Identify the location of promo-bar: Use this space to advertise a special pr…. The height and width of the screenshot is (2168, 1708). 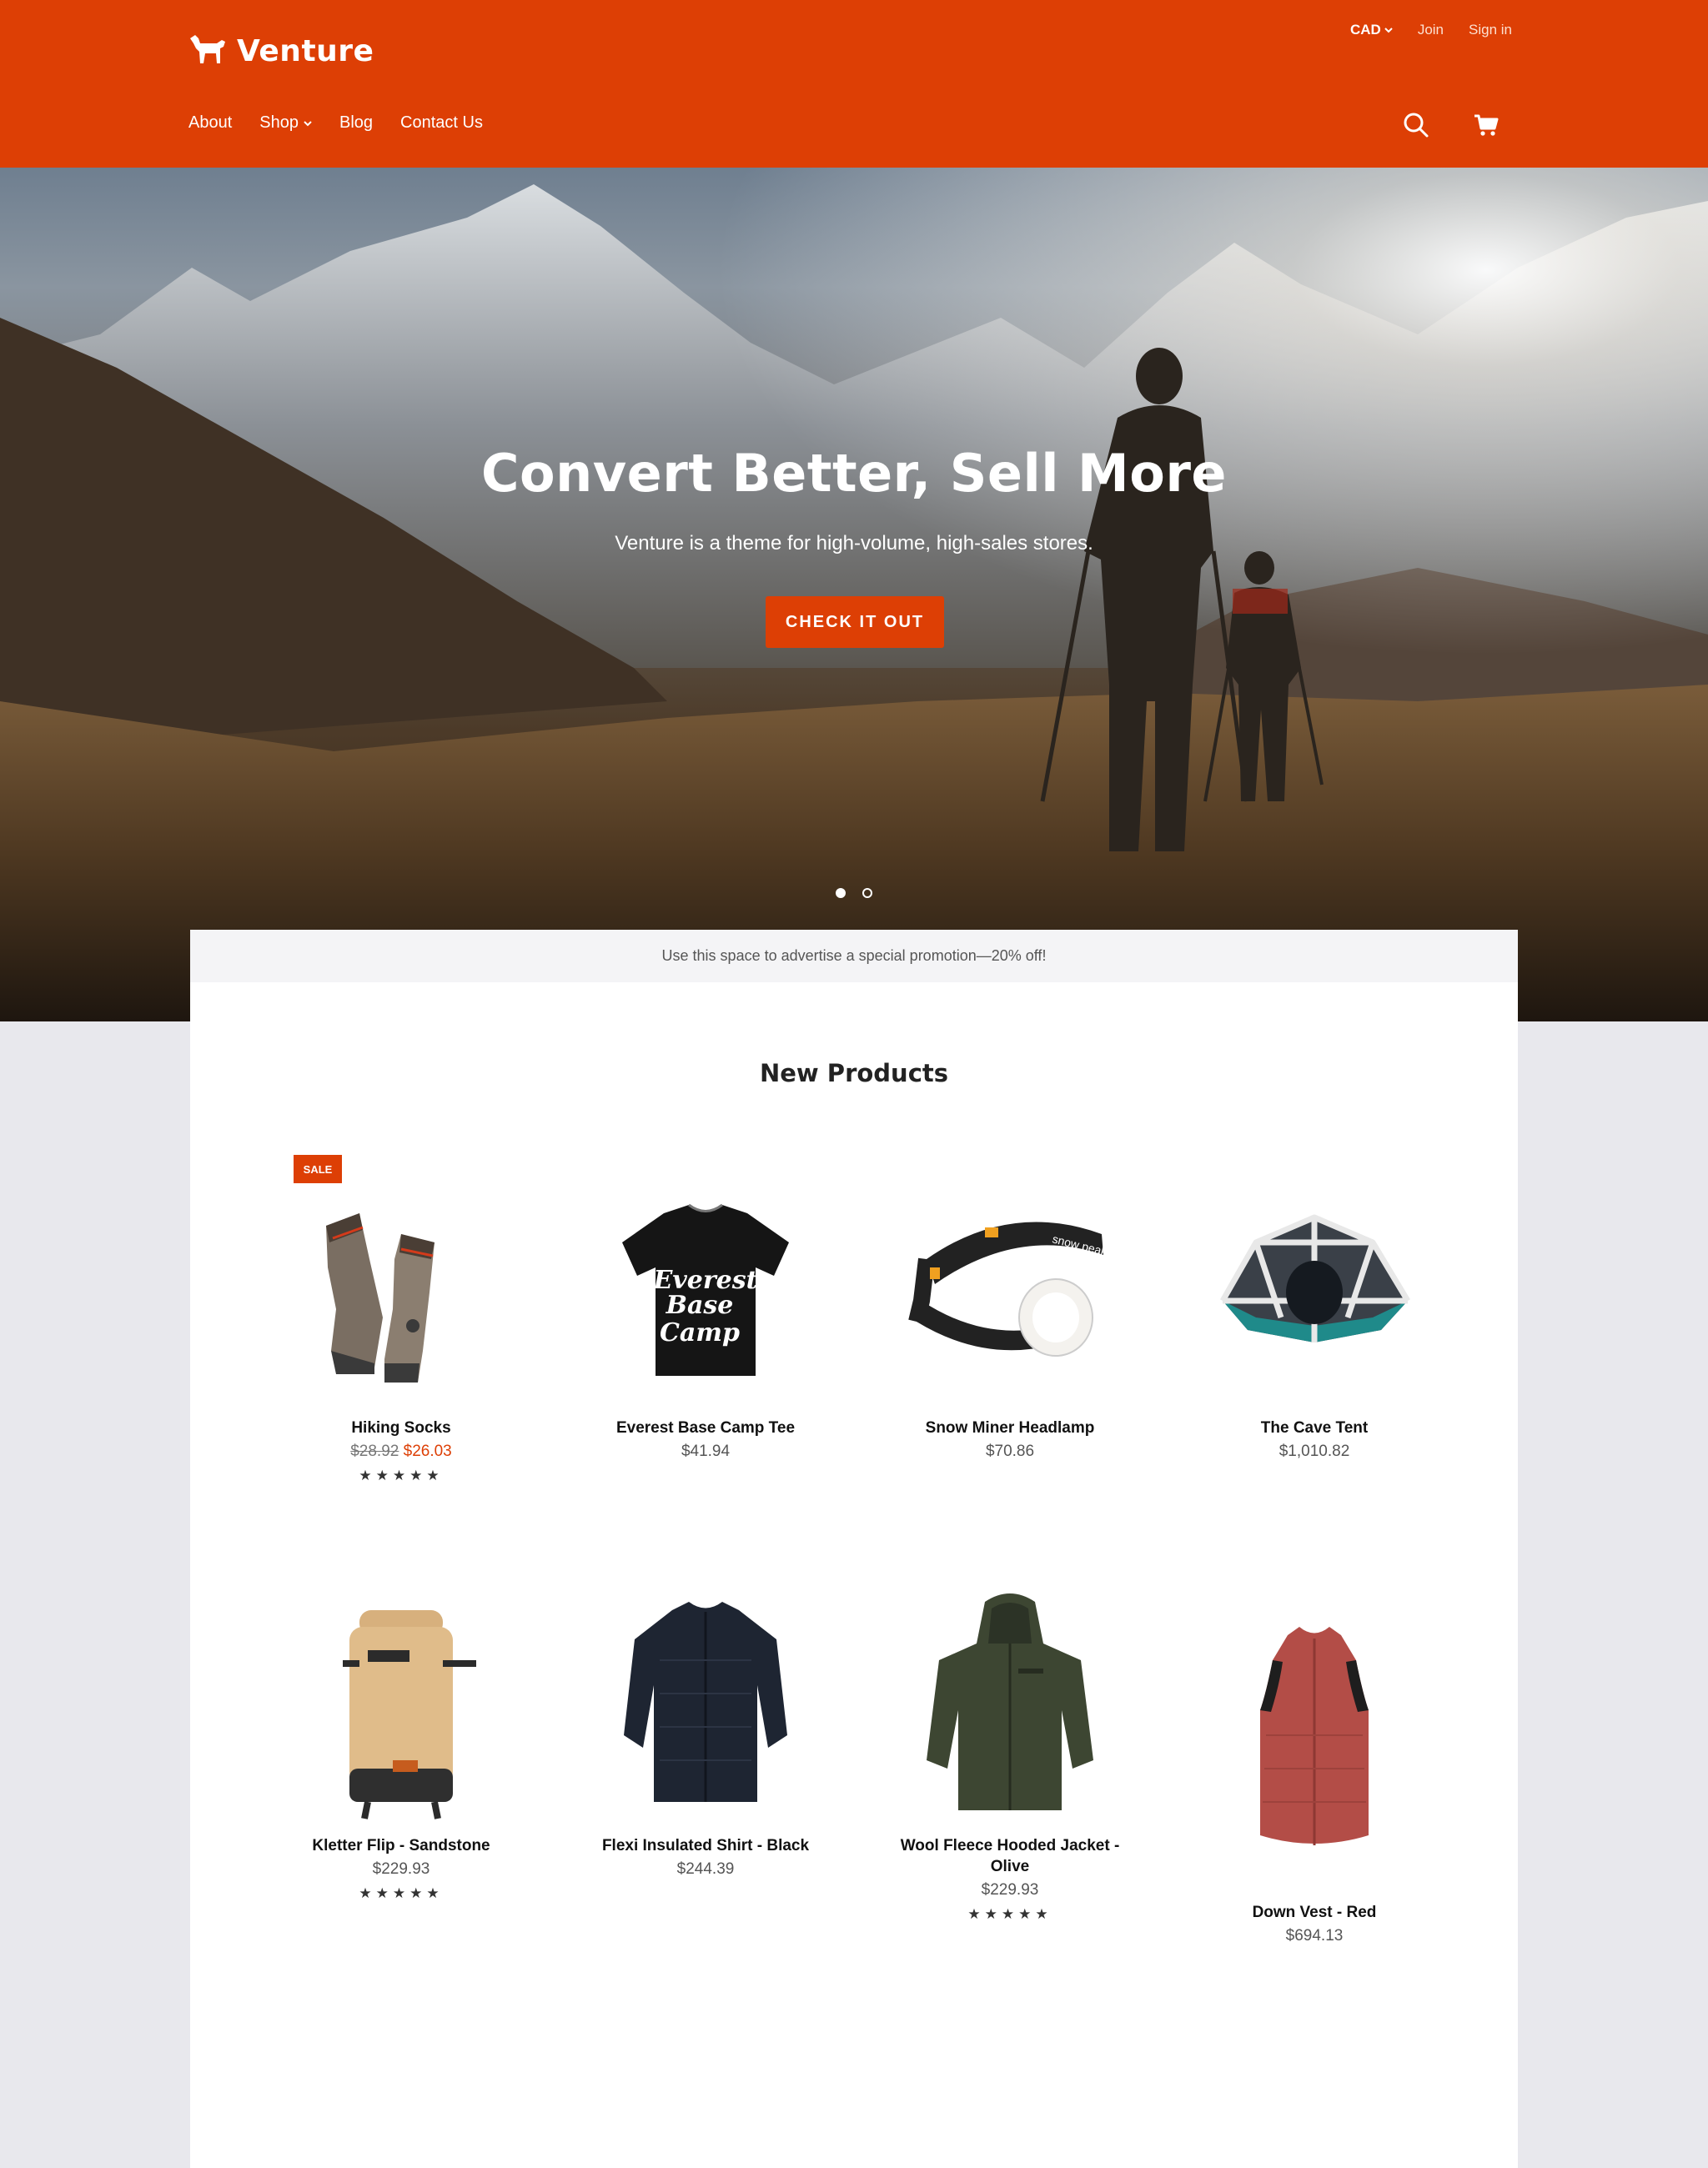
(854, 956).